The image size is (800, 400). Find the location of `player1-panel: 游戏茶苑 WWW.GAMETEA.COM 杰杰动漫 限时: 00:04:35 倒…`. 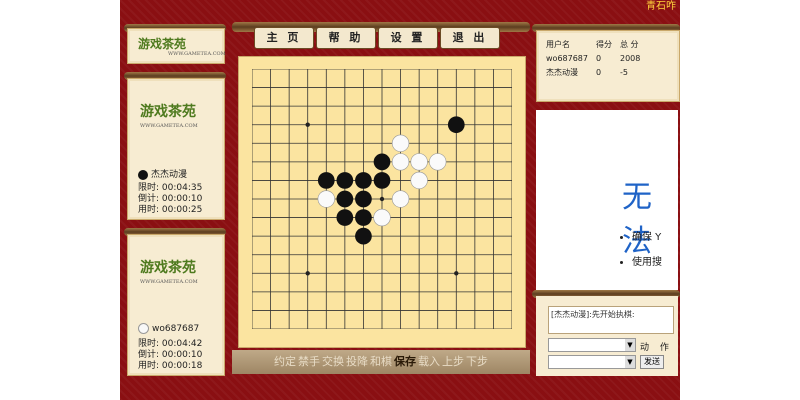

player1-panel: 游戏茶苑 WWW.GAMETEA.COM 杰杰动漫 限时: 00:04:35 倒… is located at coordinates (176, 149).